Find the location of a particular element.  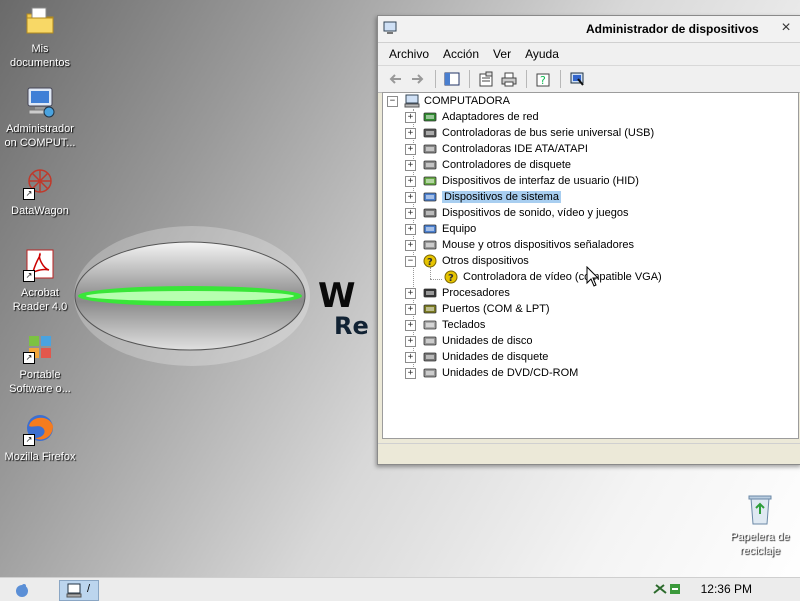

device-manager-icon is located at coordinates (390, 29).